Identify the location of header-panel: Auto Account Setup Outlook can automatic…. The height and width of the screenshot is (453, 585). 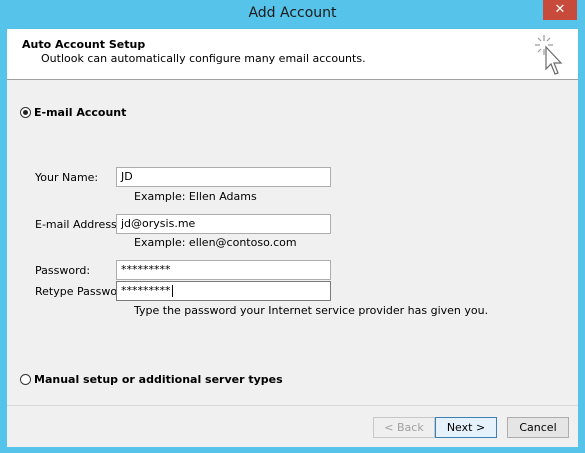
(292, 54).